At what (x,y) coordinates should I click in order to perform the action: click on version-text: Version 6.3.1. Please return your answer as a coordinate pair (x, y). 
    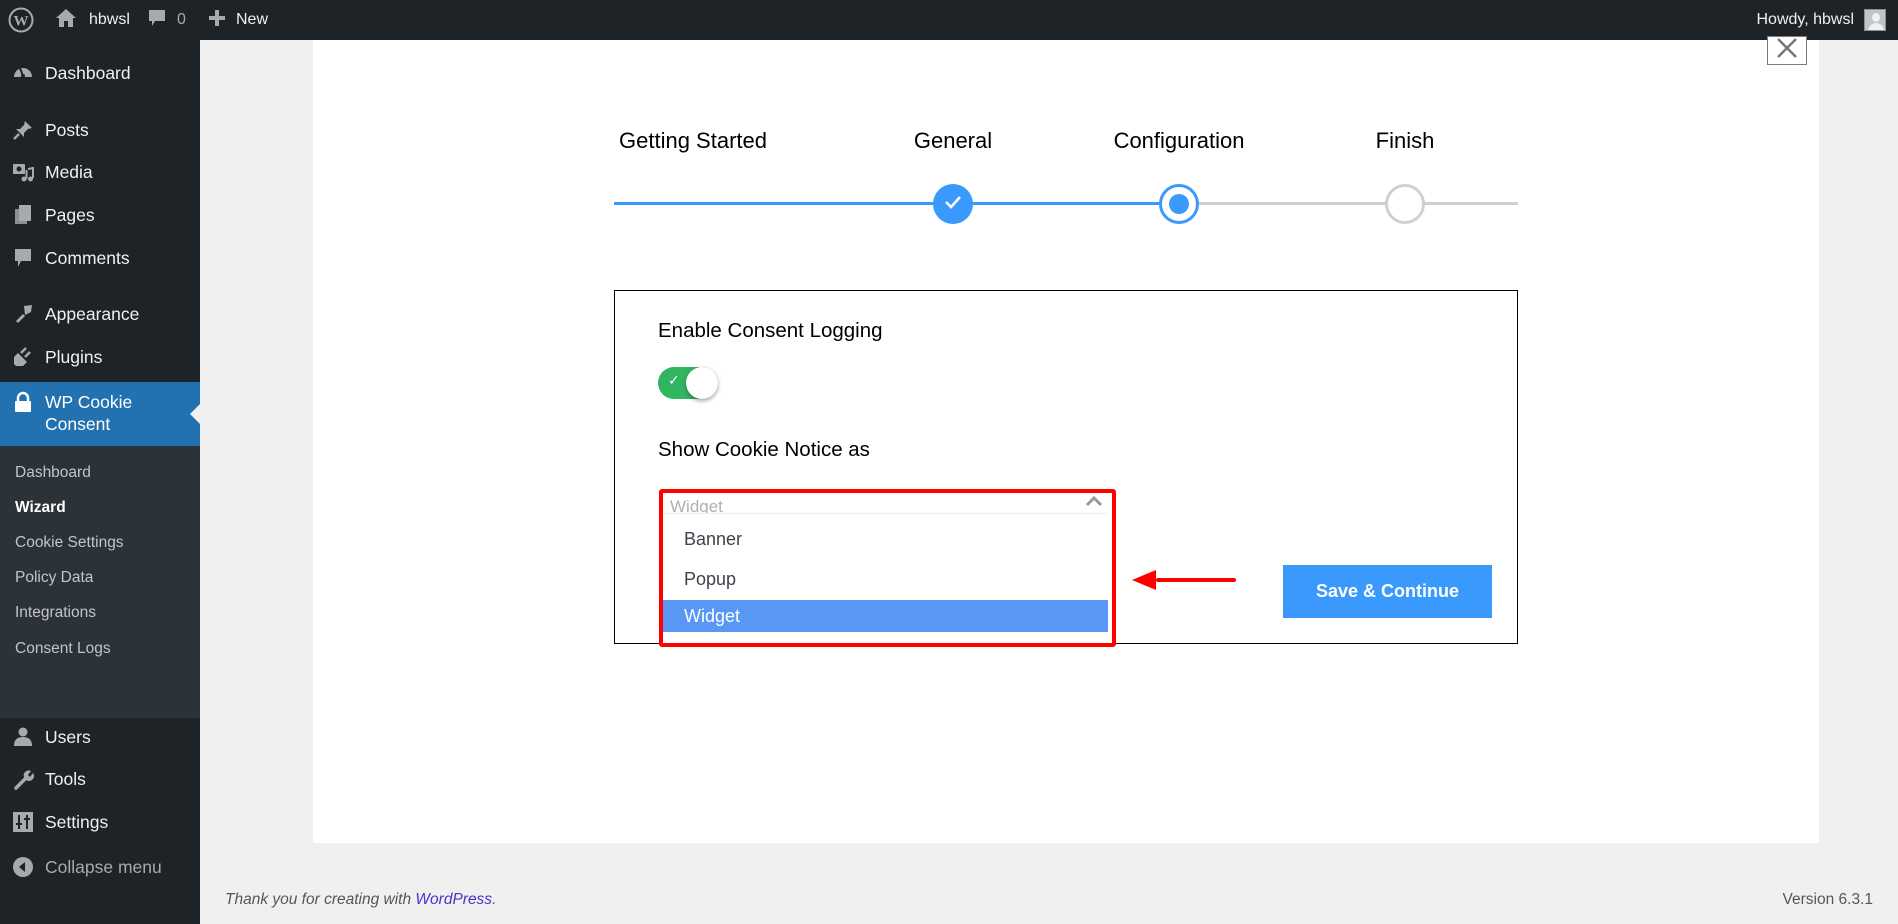
    Looking at the image, I should click on (1827, 899).